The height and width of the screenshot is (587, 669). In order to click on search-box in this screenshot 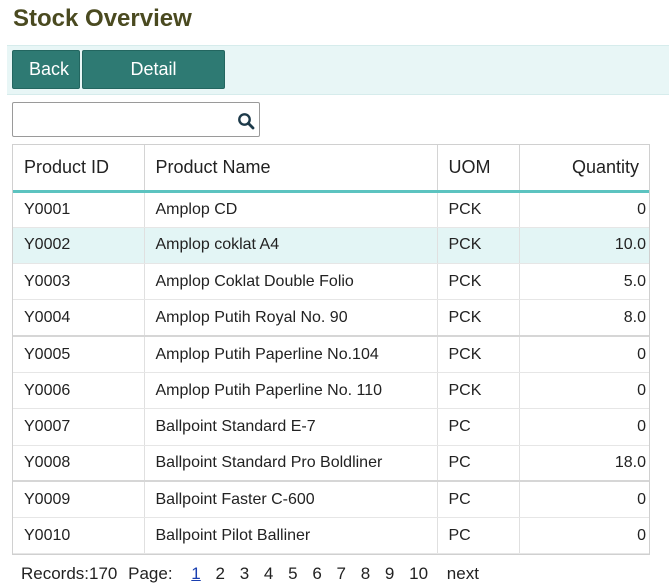, I will do `click(136, 119)`.